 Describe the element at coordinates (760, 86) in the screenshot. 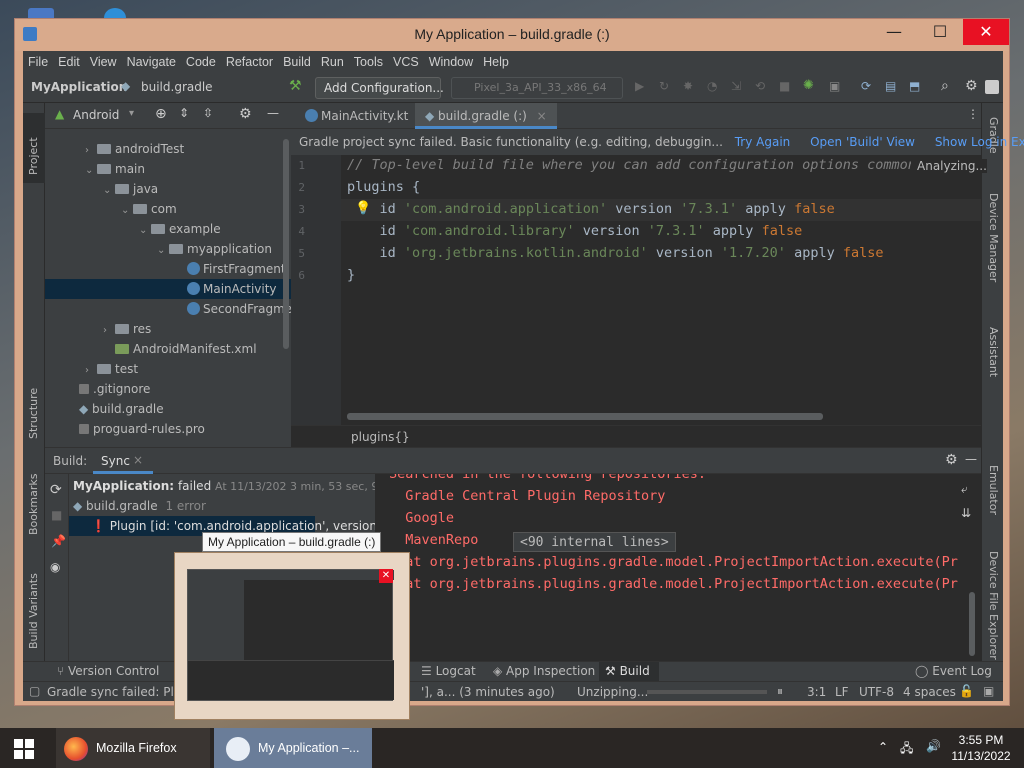

I see `apply-changes-icon: ⟲` at that location.